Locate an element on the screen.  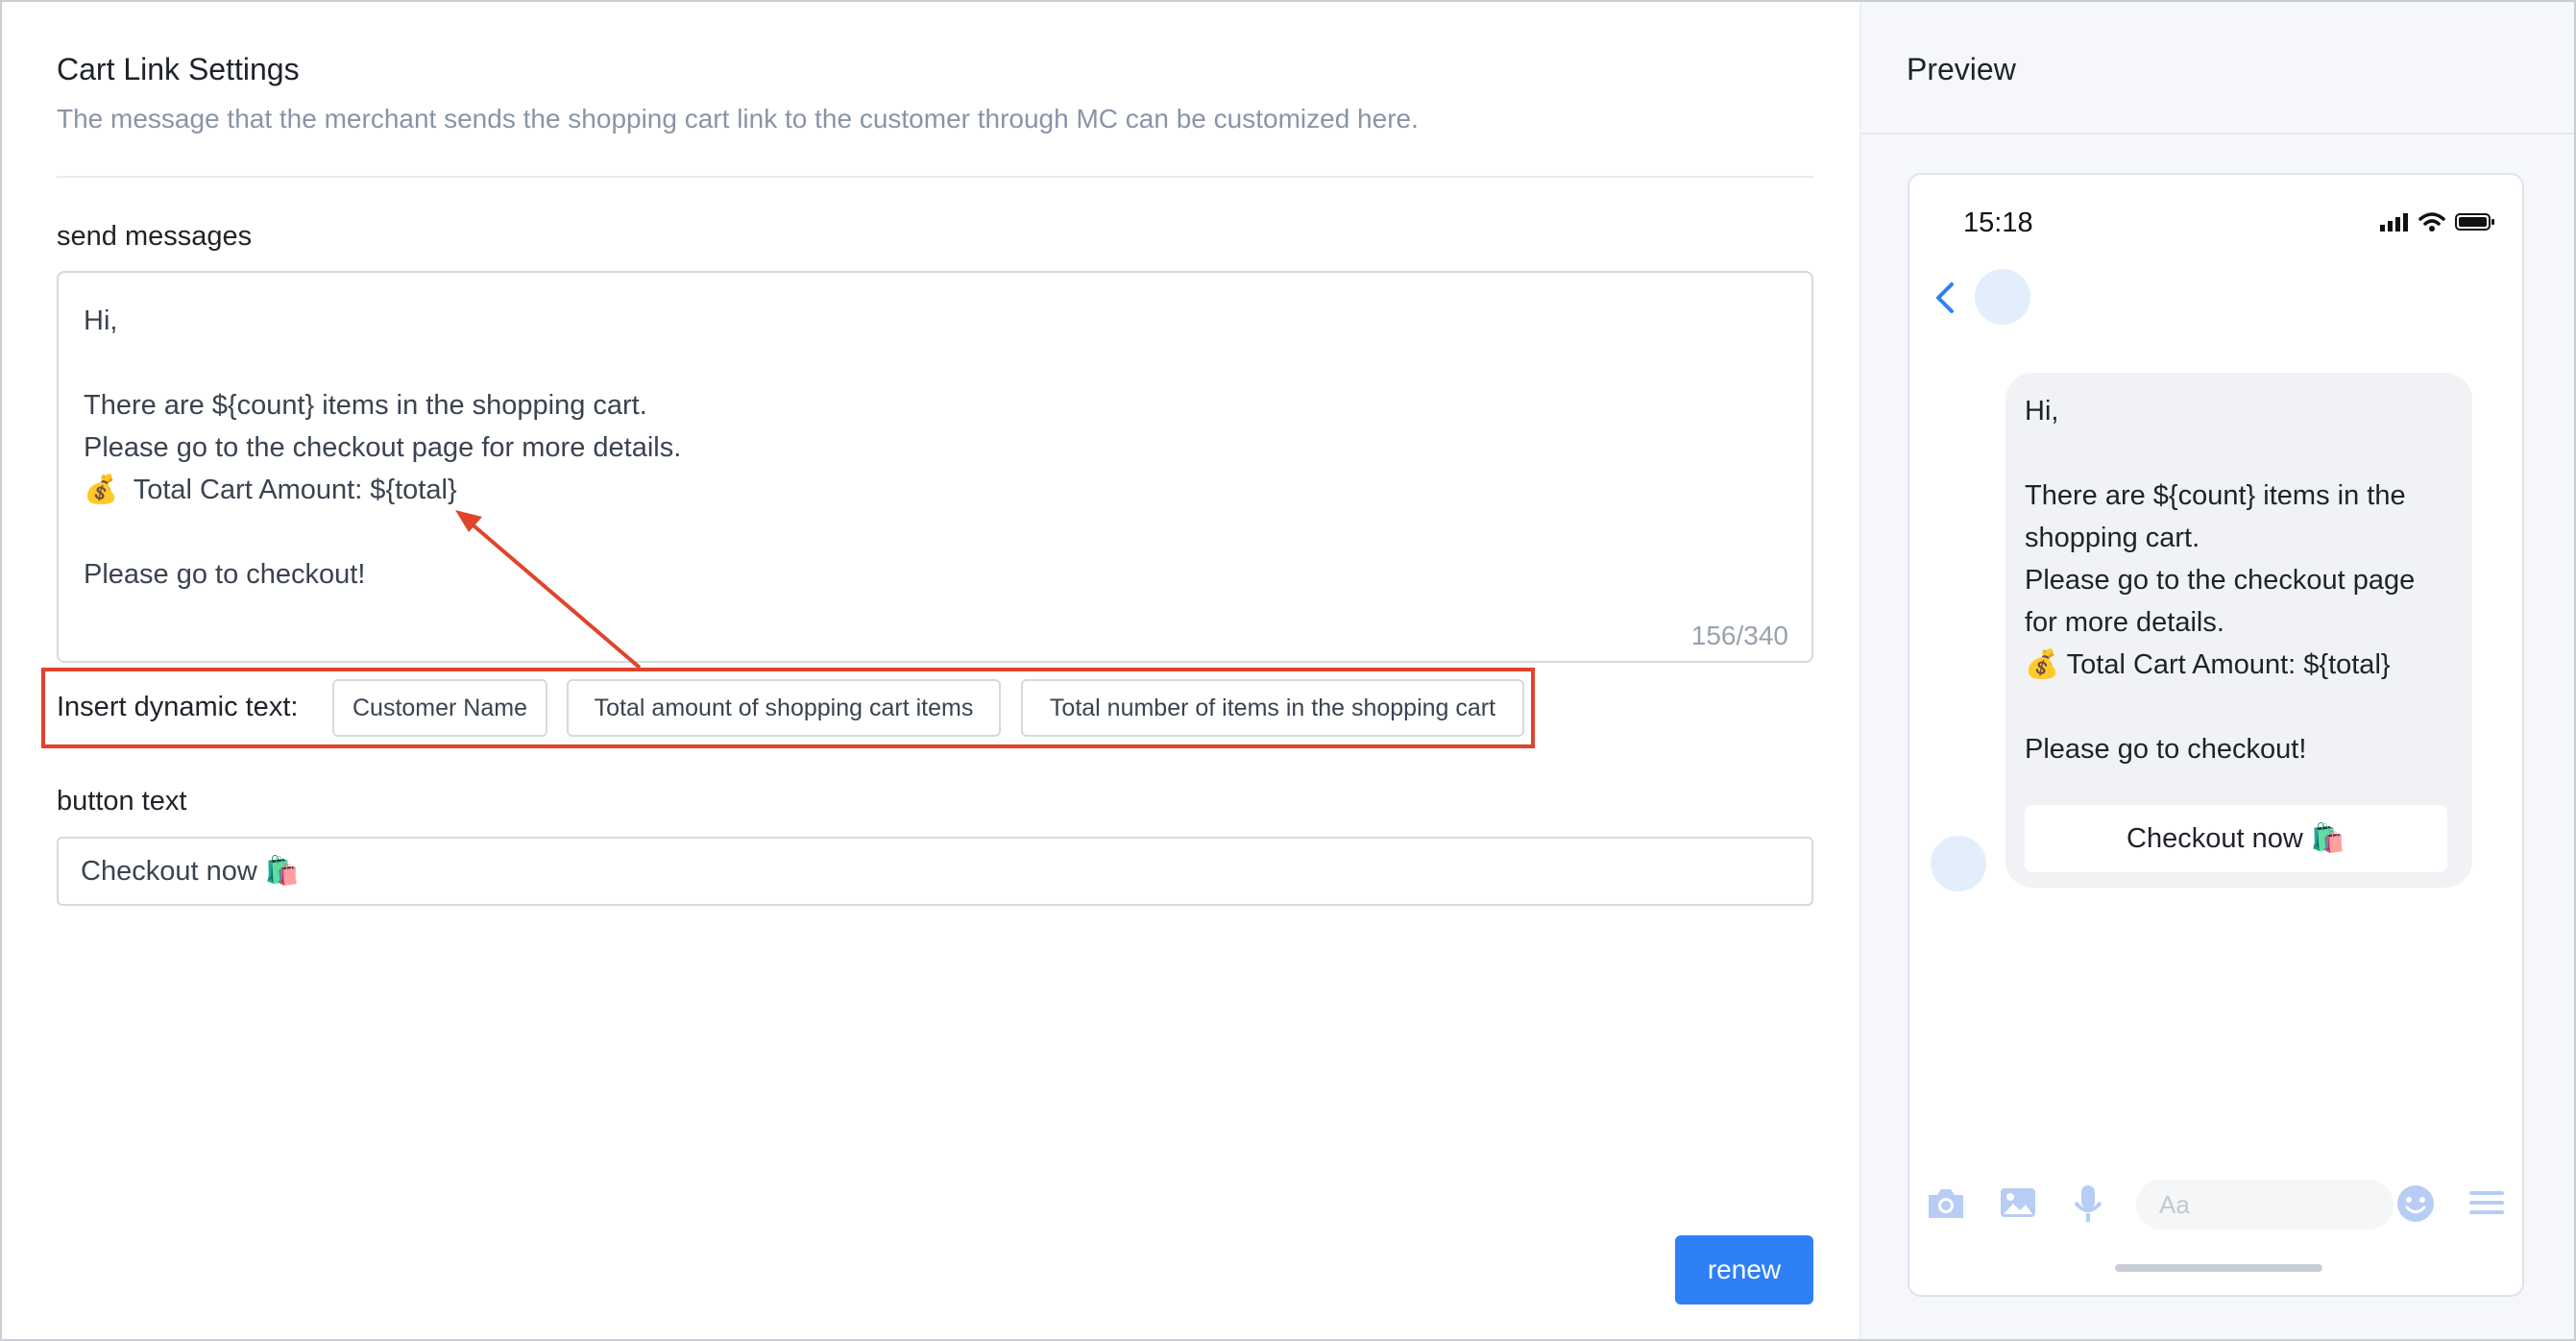
message-input: Aa is located at coordinates (2265, 1205).